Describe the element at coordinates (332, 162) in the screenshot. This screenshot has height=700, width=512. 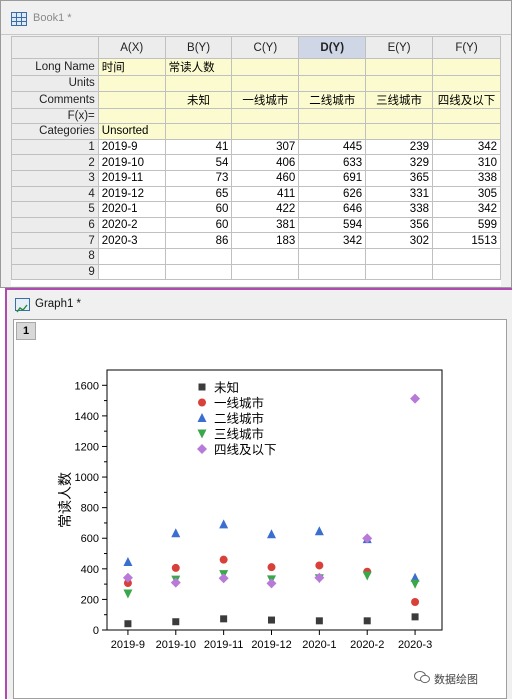
I see `data-cell: 633` at that location.